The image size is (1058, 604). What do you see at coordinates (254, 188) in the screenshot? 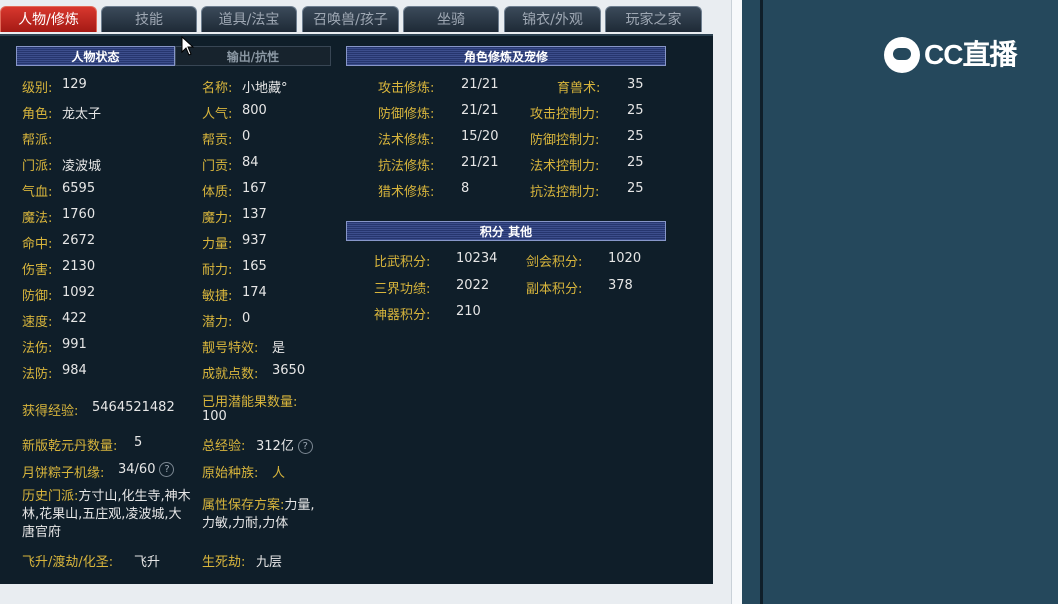
I see `stat-constitution-value: 167` at bounding box center [254, 188].